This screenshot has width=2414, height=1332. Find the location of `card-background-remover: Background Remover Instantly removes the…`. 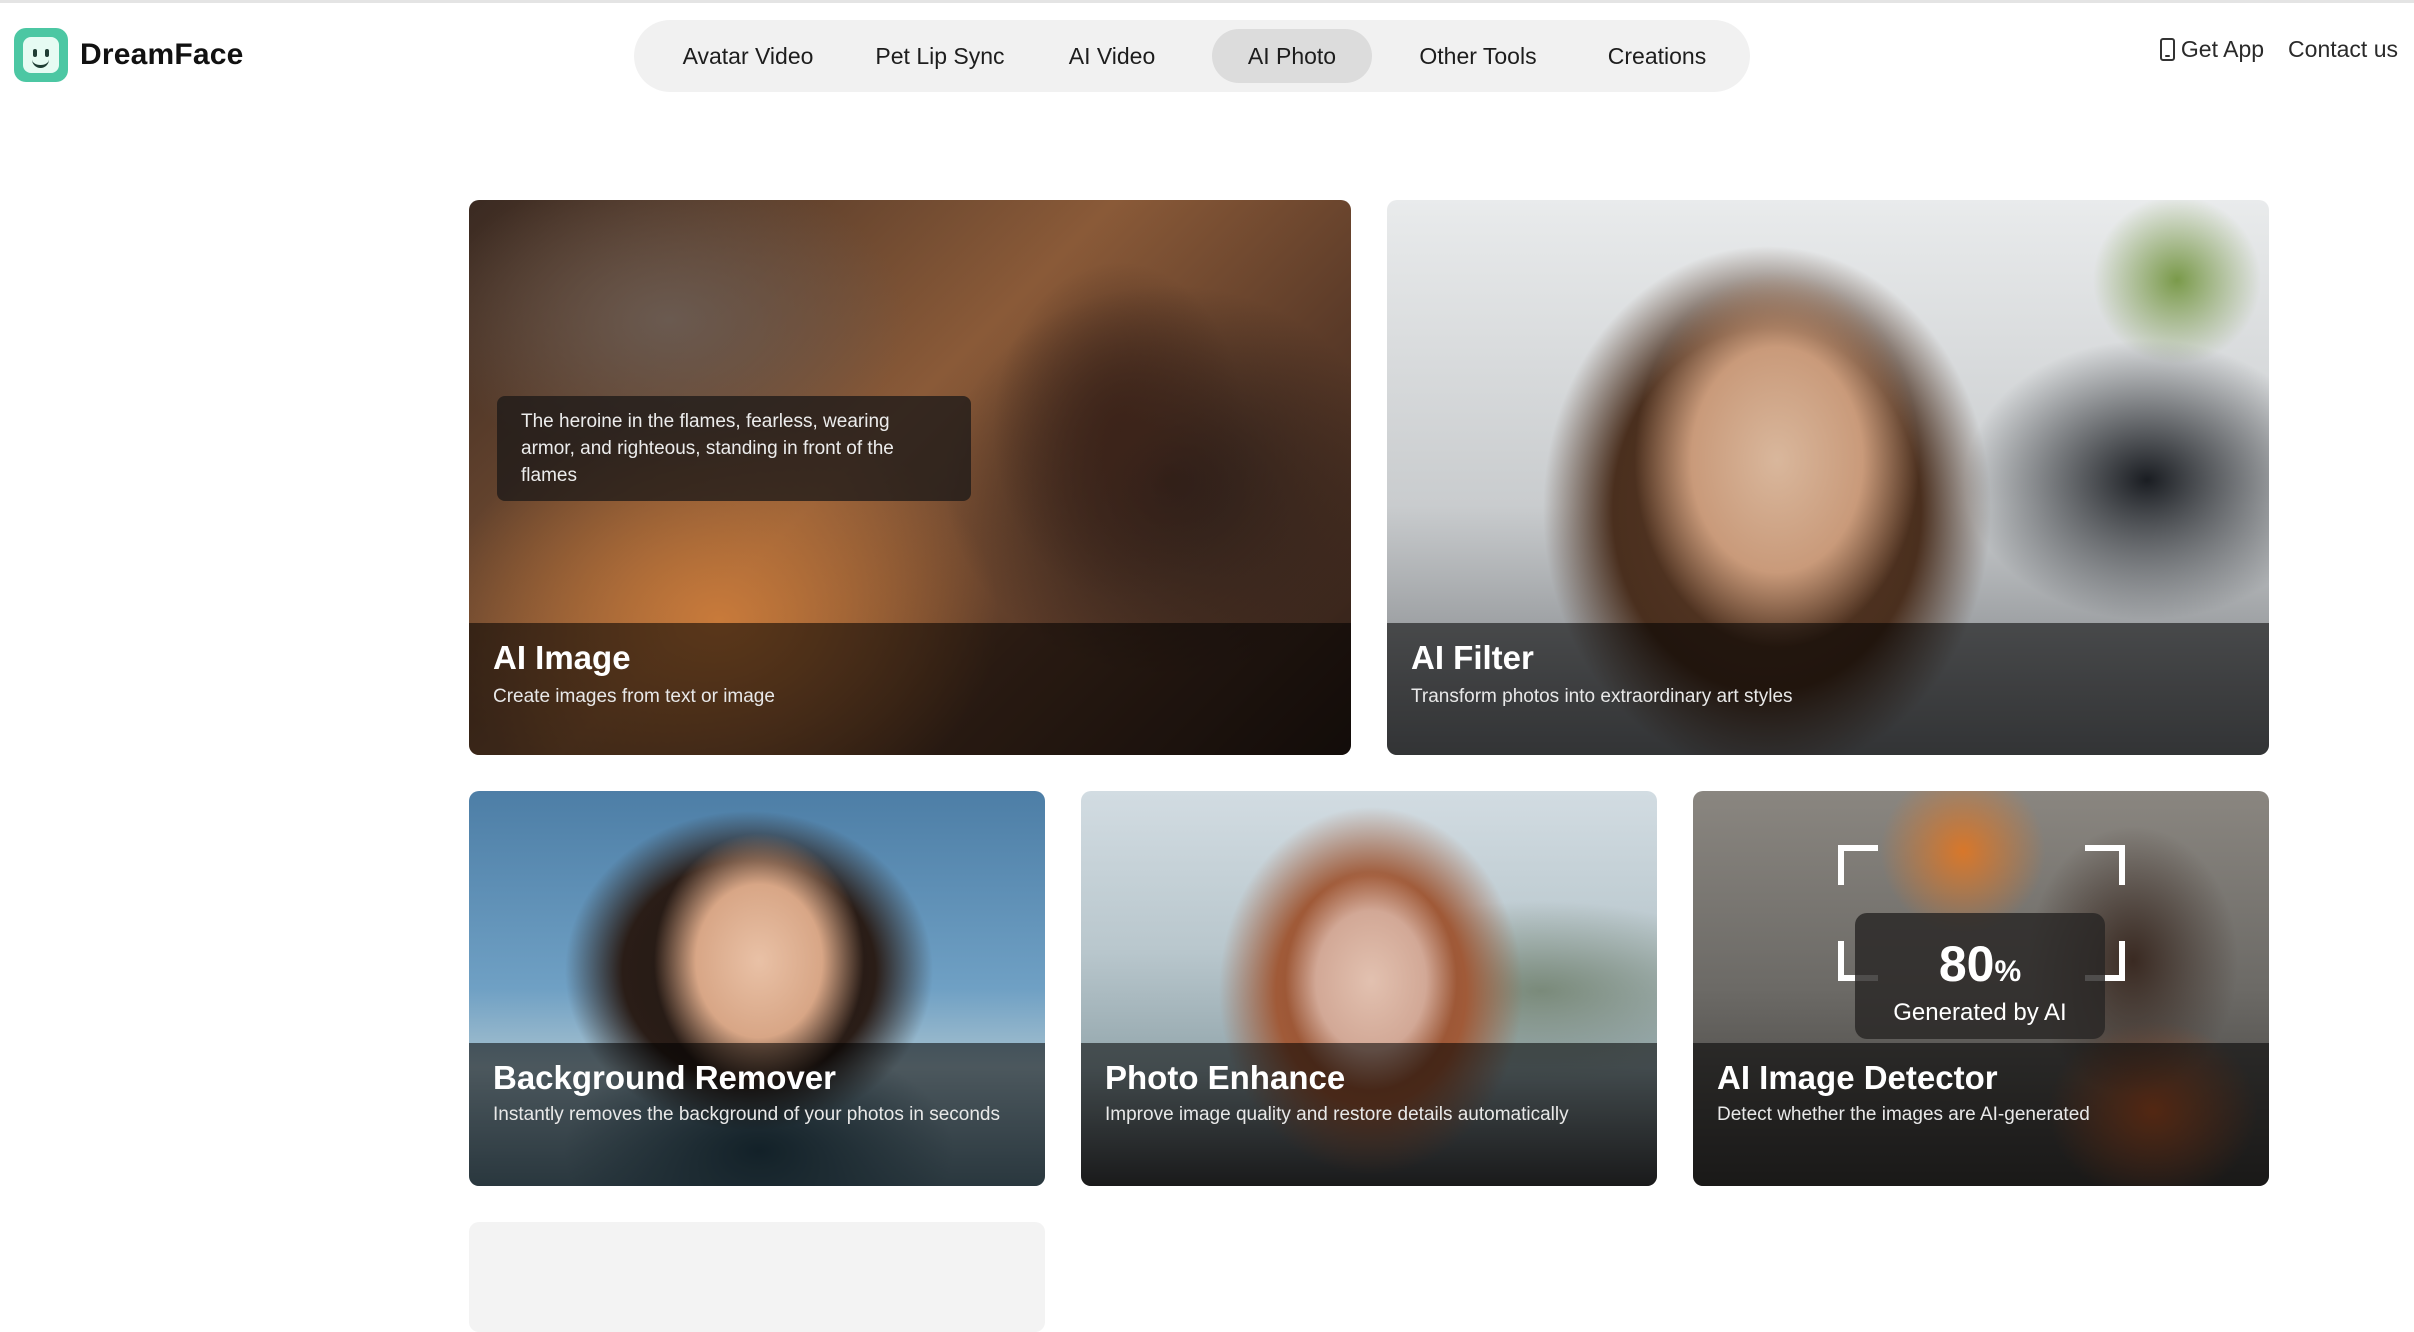

card-background-remover: Background Remover Instantly removes the… is located at coordinates (757, 988).